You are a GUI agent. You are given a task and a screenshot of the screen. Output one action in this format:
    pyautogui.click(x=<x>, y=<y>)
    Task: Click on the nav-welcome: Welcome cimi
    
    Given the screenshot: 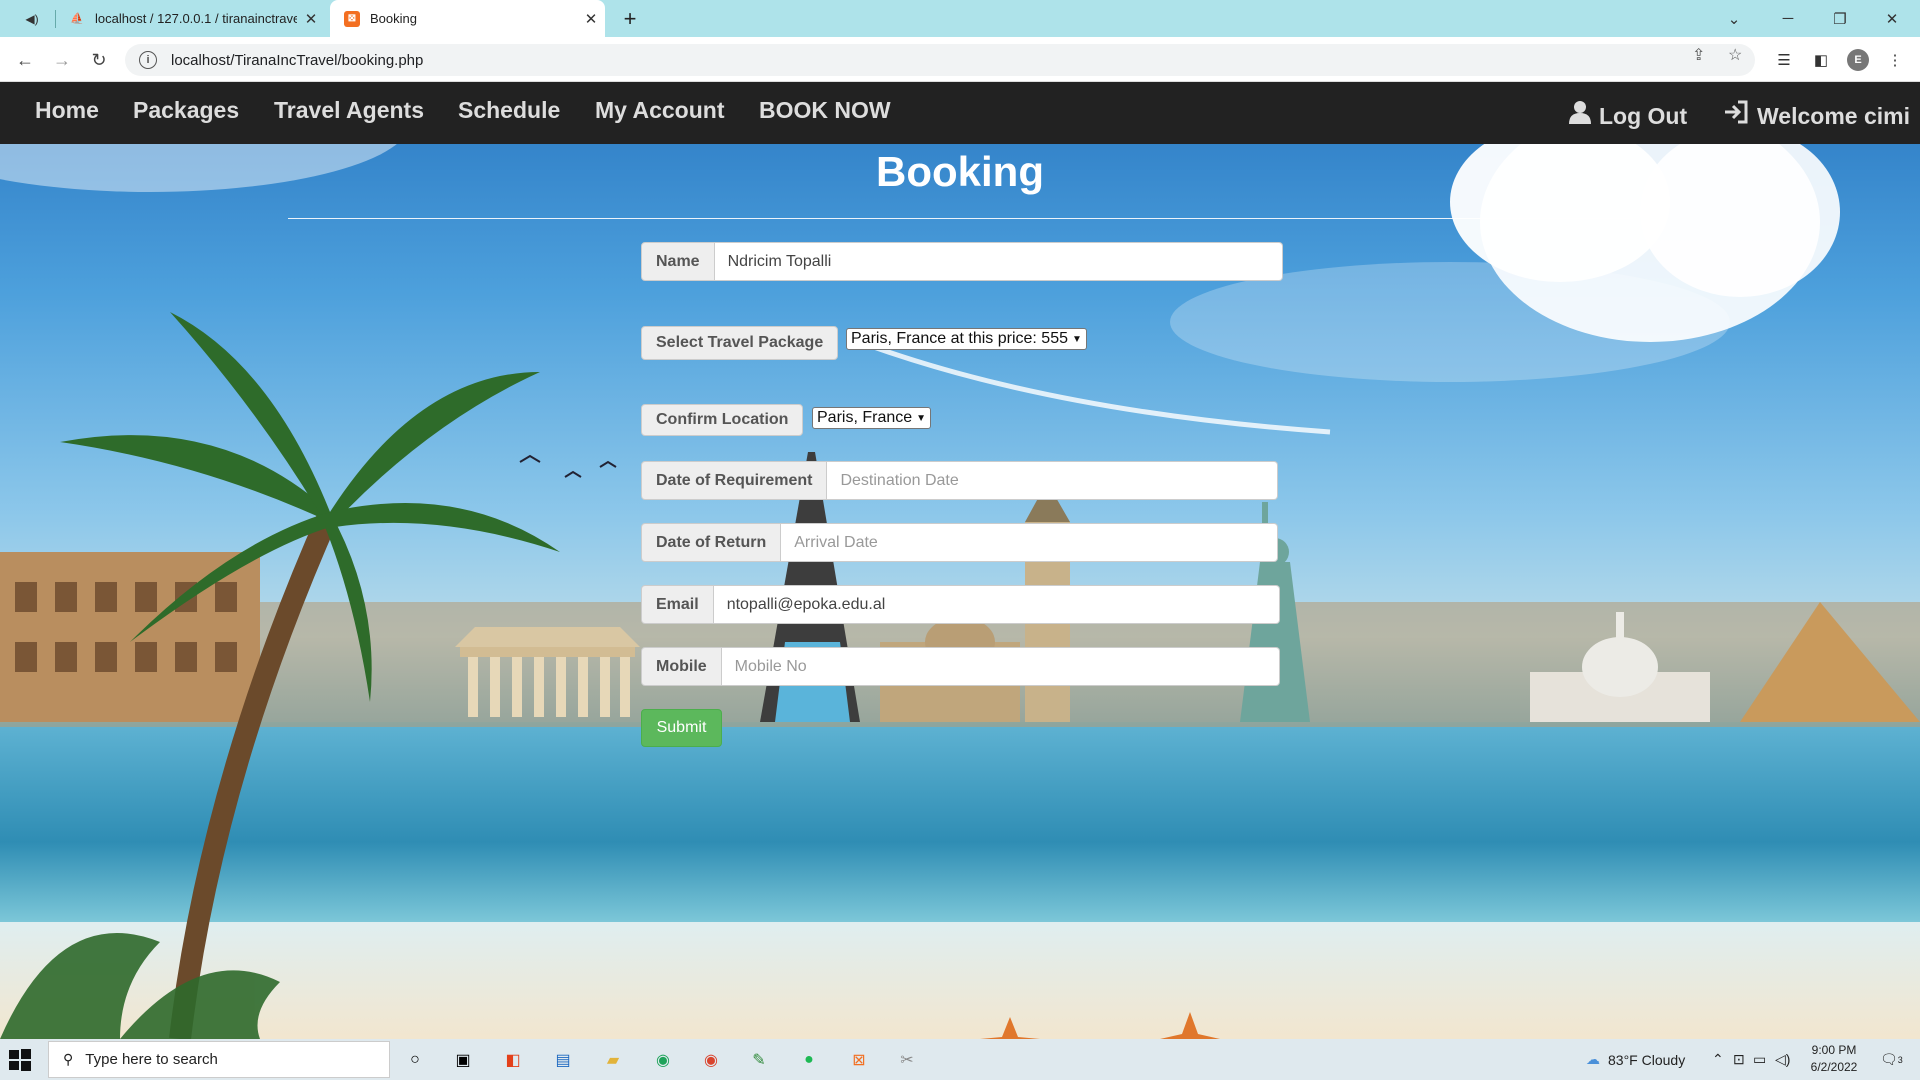 What is the action you would take?
    pyautogui.click(x=1816, y=116)
    